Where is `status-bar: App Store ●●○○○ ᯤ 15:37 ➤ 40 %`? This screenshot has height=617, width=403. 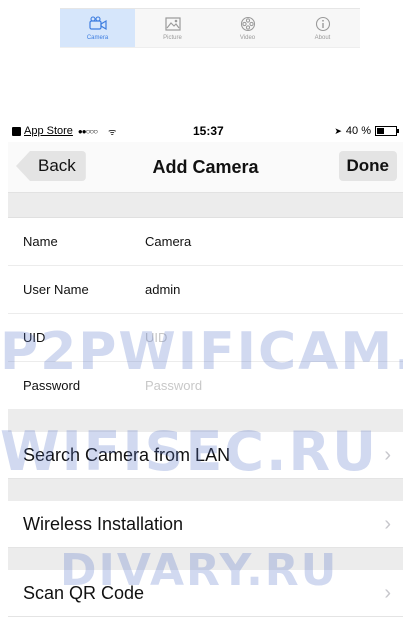 status-bar: App Store ●●○○○ ᯤ 15:37 ➤ 40 % is located at coordinates (205, 131).